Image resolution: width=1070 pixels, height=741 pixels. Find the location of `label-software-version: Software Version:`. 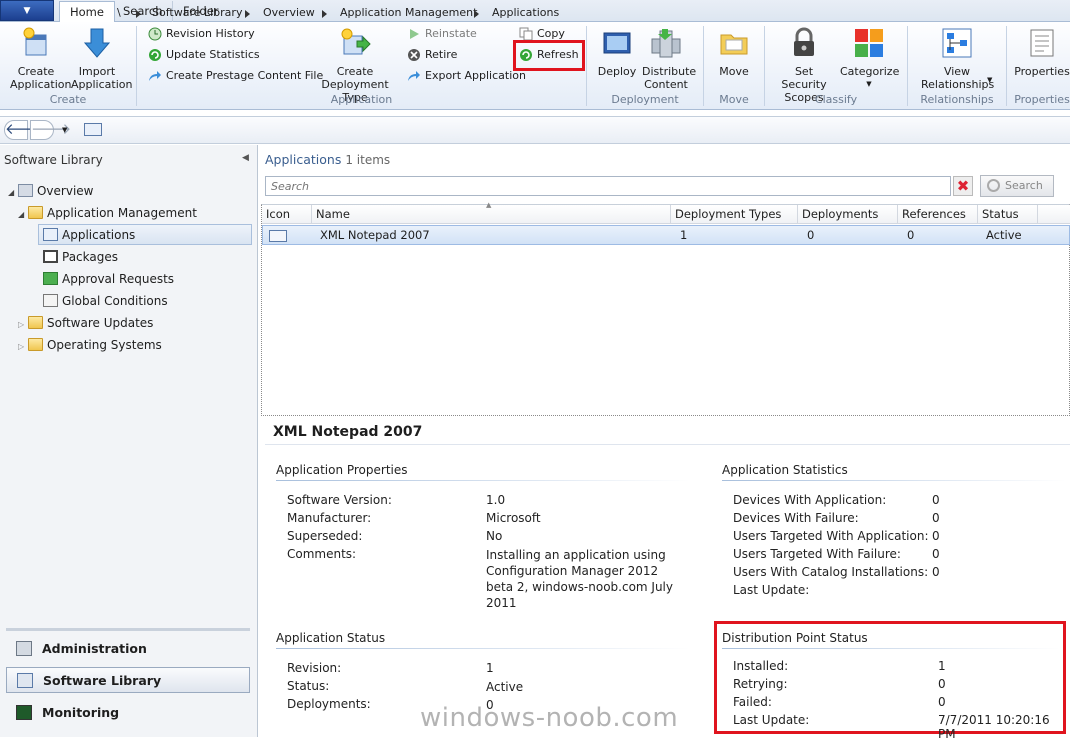

label-software-version: Software Version: is located at coordinates (339, 500).